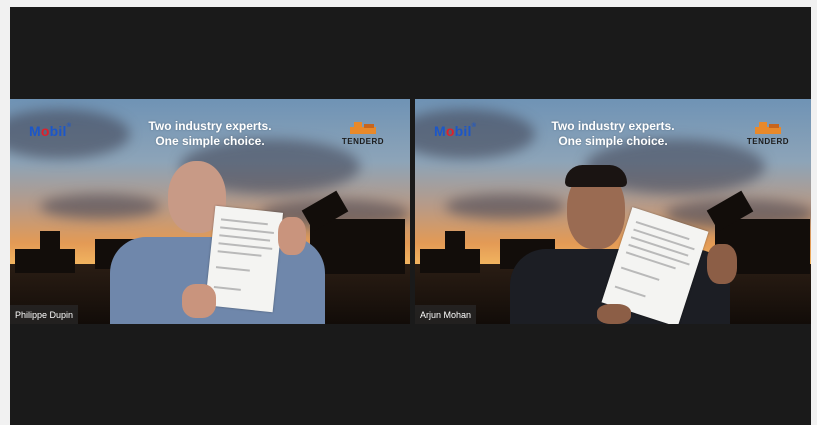  What do you see at coordinates (44, 314) in the screenshot?
I see `participant-name-tag: Philippe Dupin` at bounding box center [44, 314].